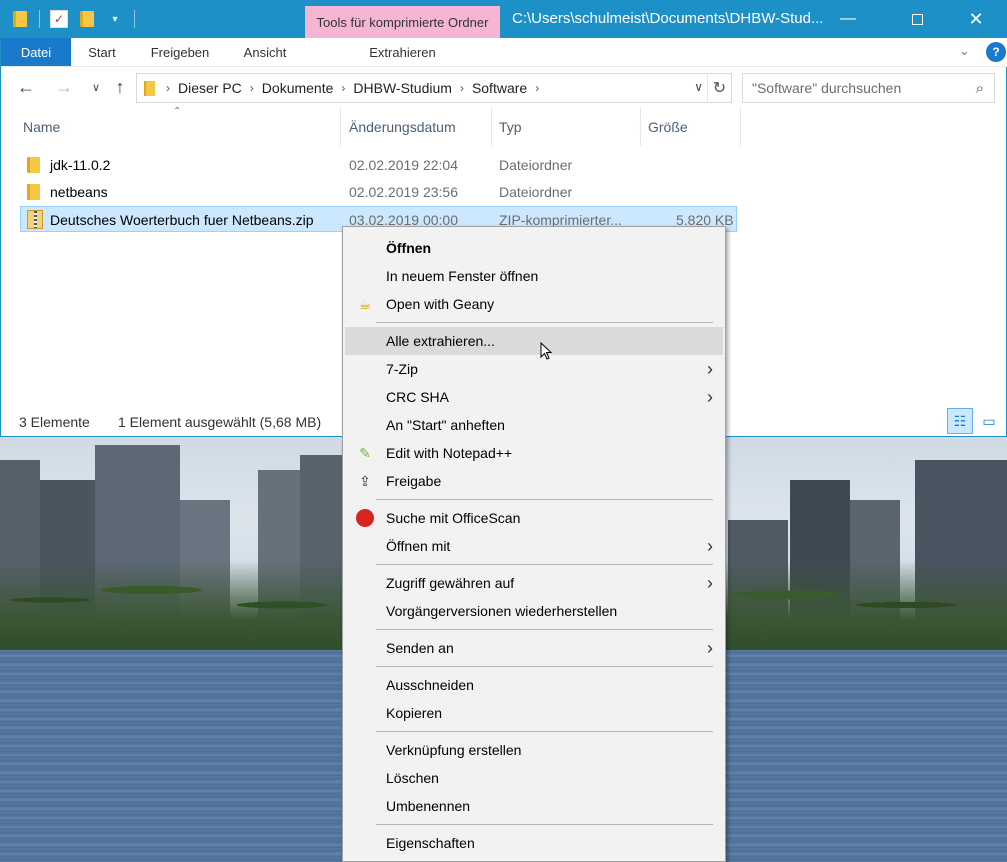  Describe the element at coordinates (378, 192) in the screenshot. I see `file-row: netbeans 02.02.2019 23:56 Dateiordner` at that location.